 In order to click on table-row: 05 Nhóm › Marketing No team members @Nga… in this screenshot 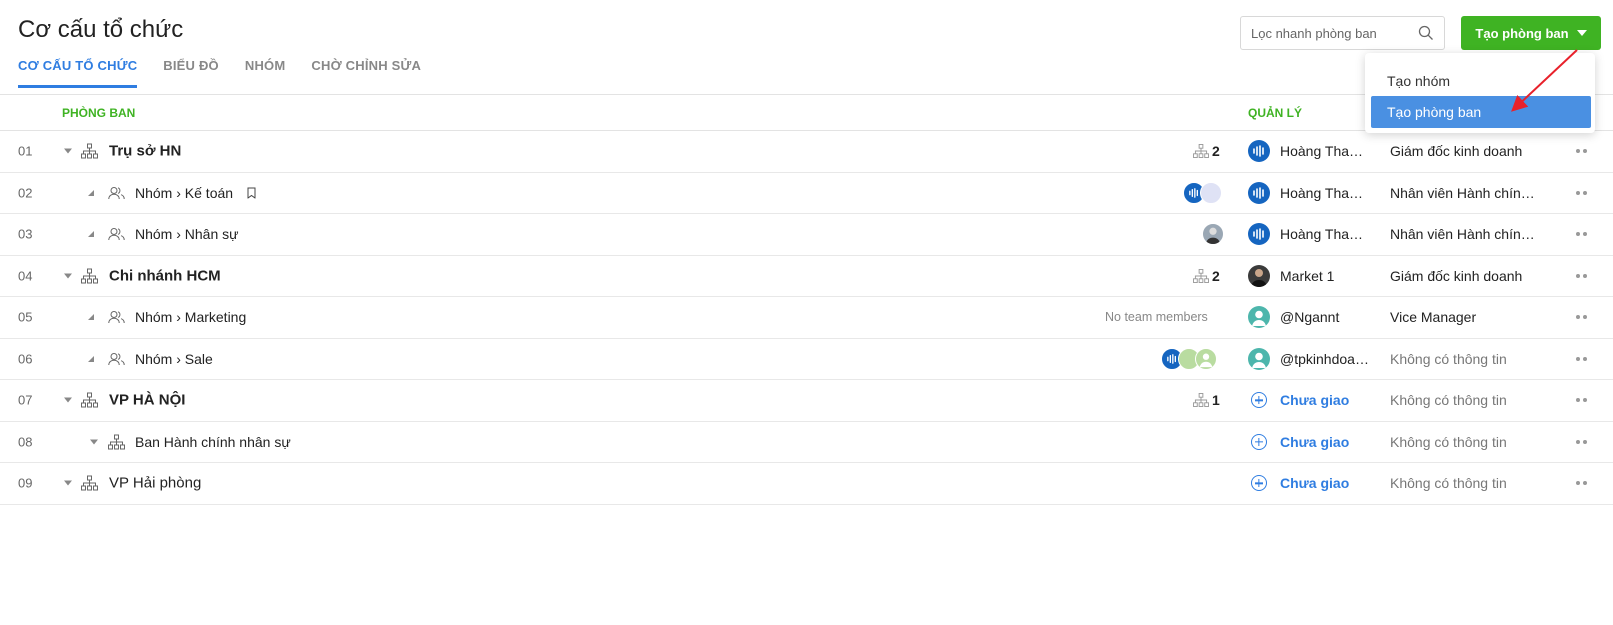, I will do `click(806, 318)`.